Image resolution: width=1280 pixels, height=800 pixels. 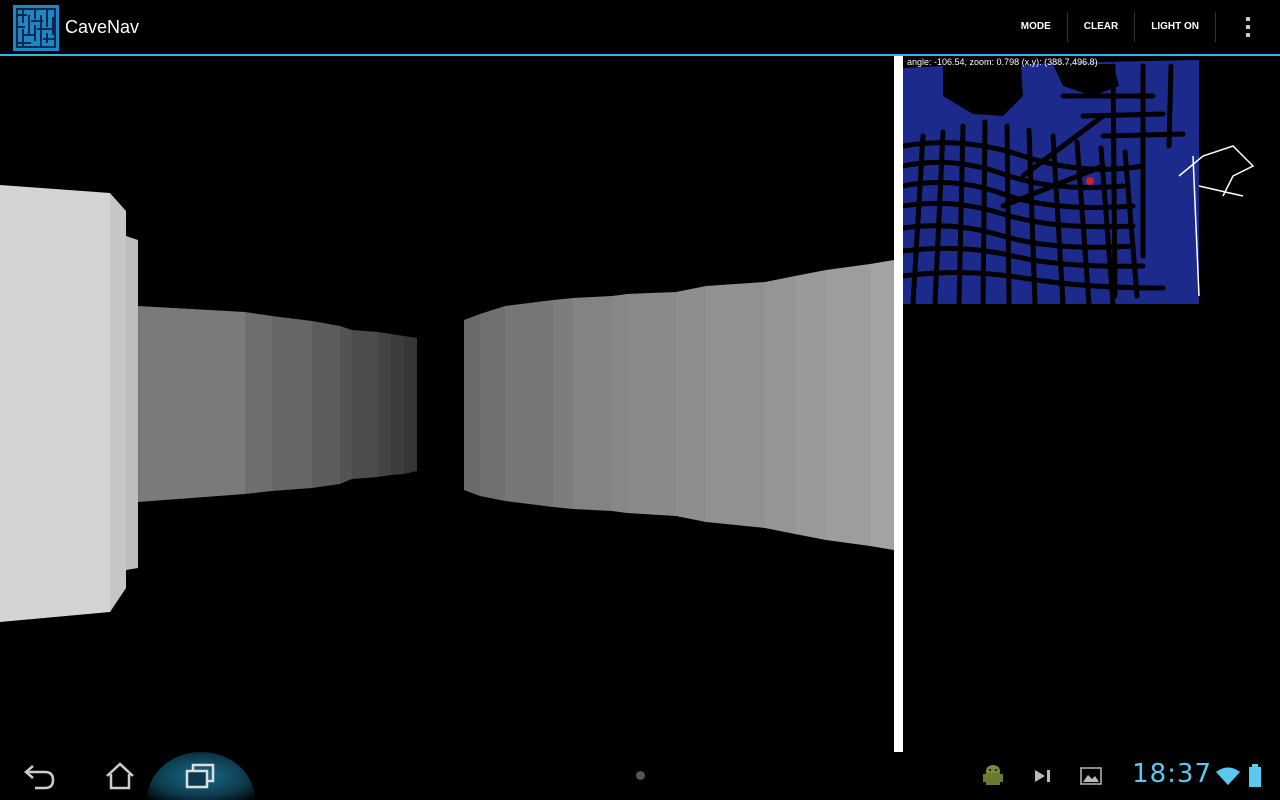 I want to click on panel-divider, so click(x=898, y=404).